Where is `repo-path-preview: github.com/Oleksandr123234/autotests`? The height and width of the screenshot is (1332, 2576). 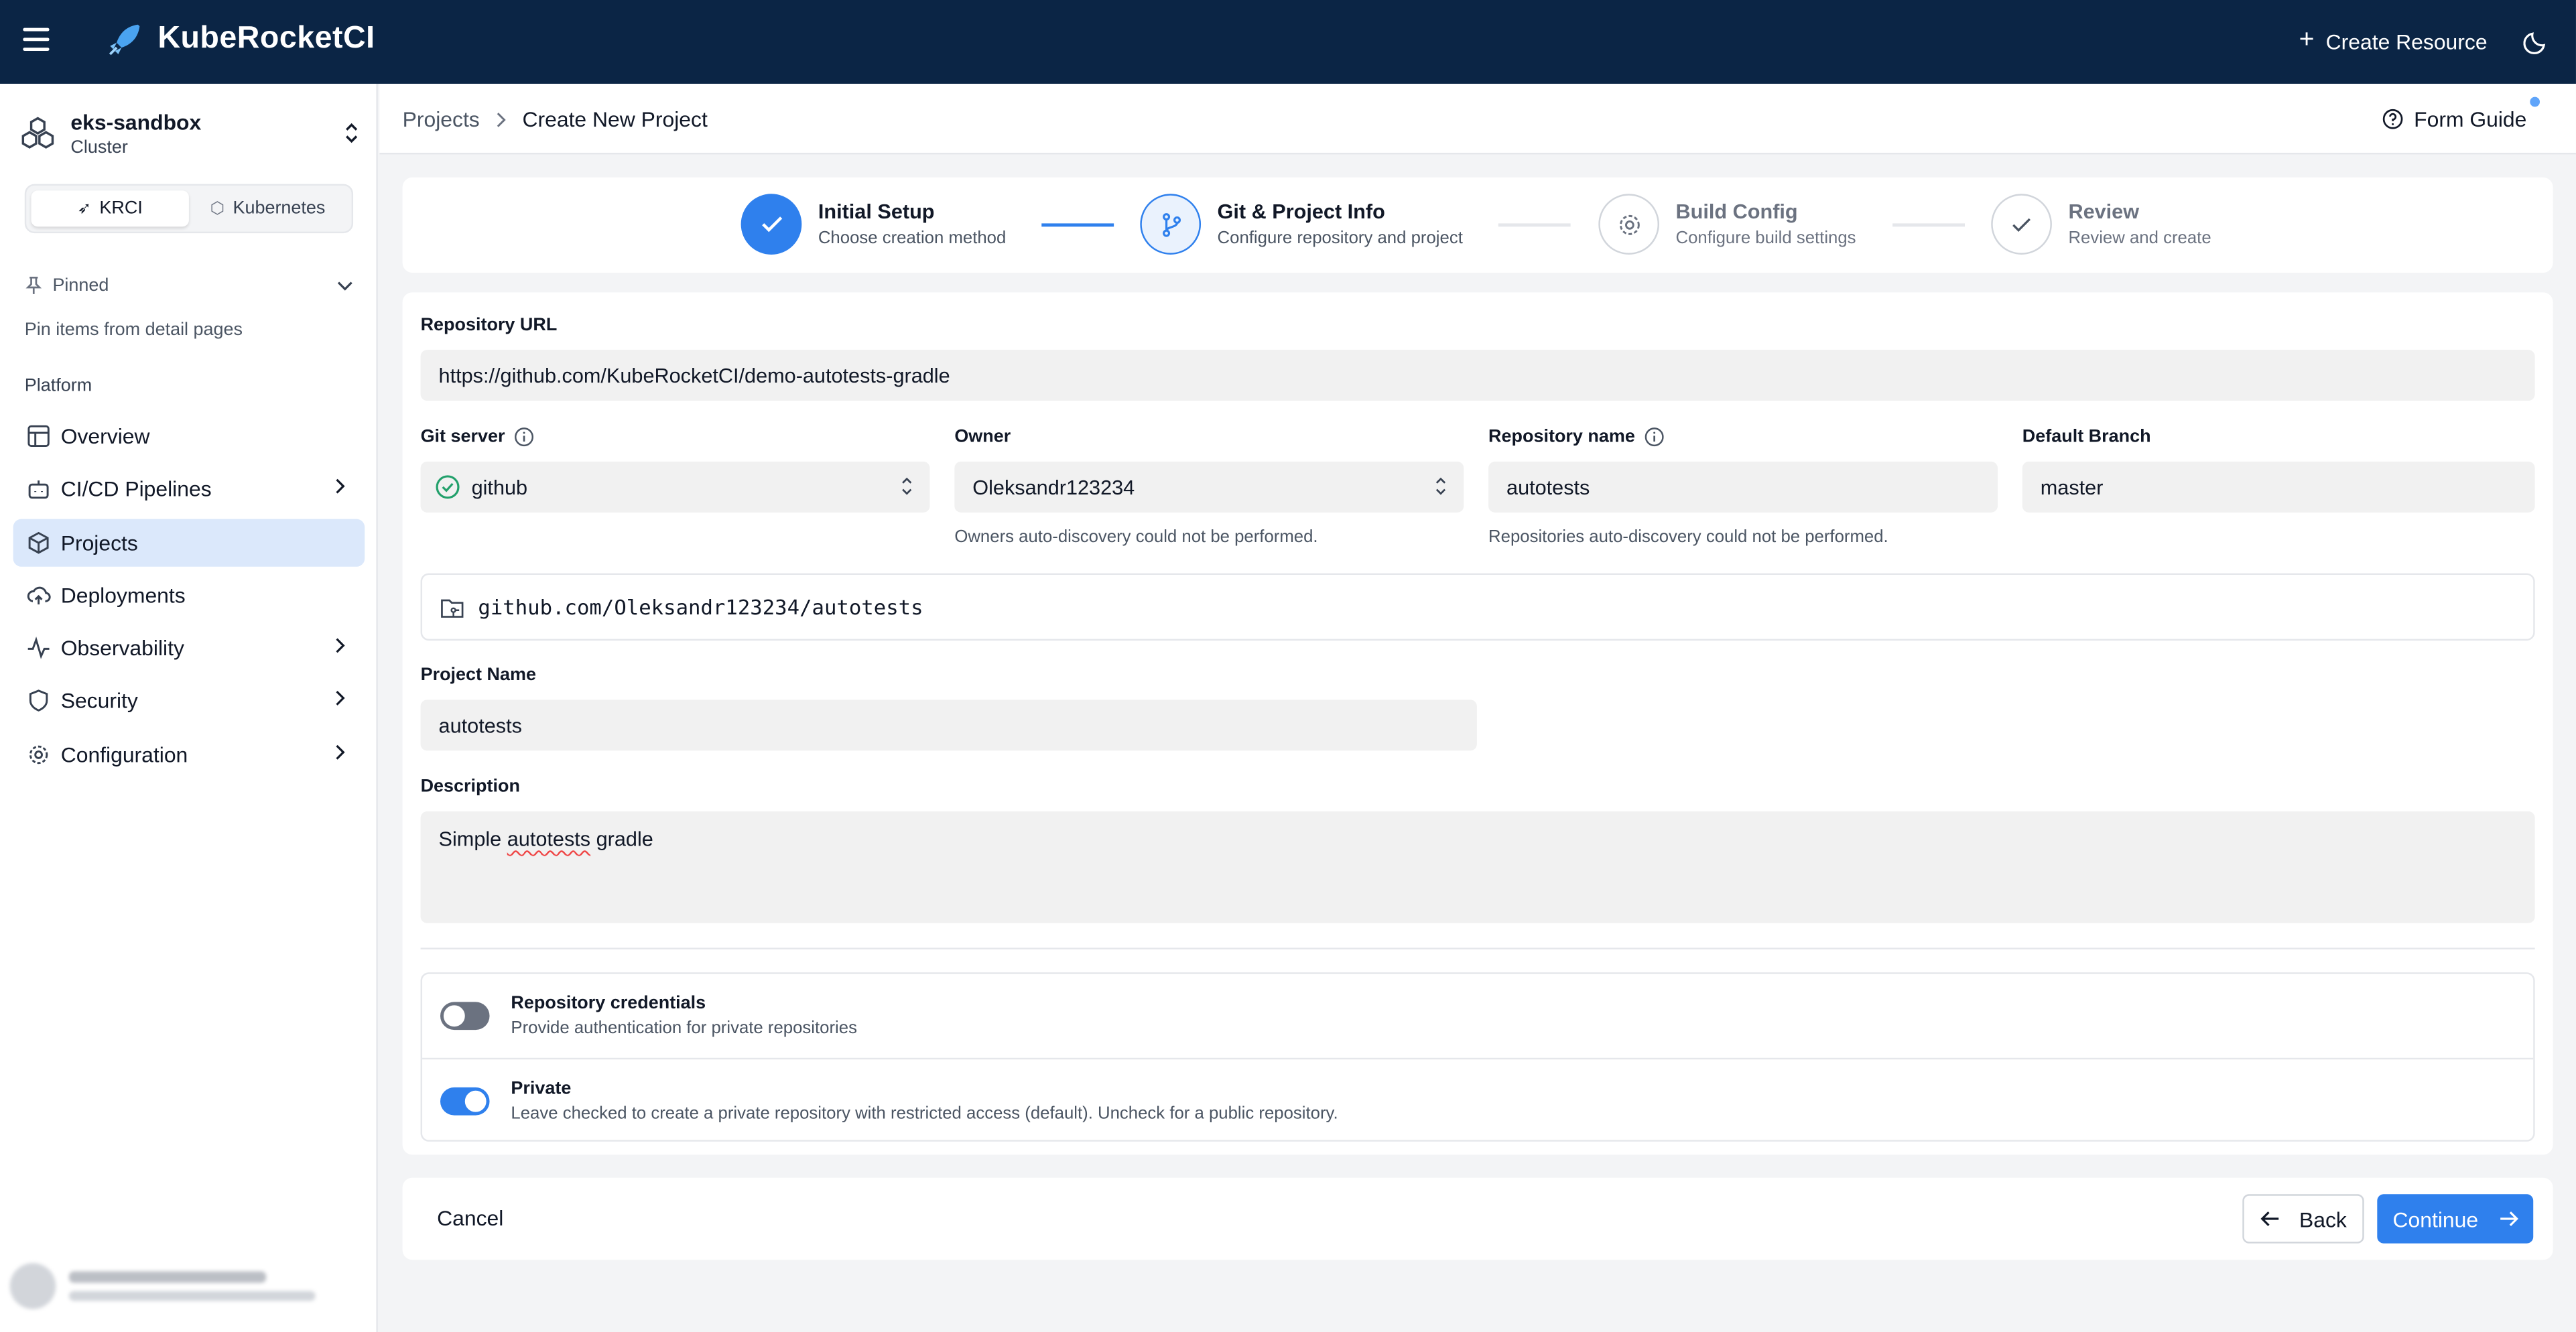
repo-path-preview: github.com/Oleksandr123234/autotests is located at coordinates (1477, 607).